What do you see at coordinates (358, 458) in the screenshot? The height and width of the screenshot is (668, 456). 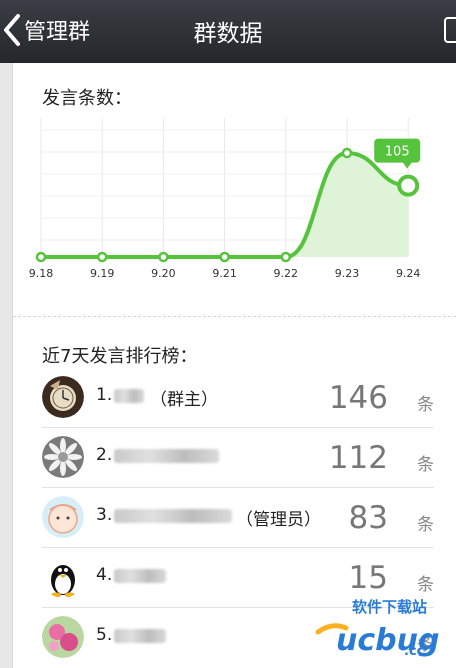 I see `message-count: 112` at bounding box center [358, 458].